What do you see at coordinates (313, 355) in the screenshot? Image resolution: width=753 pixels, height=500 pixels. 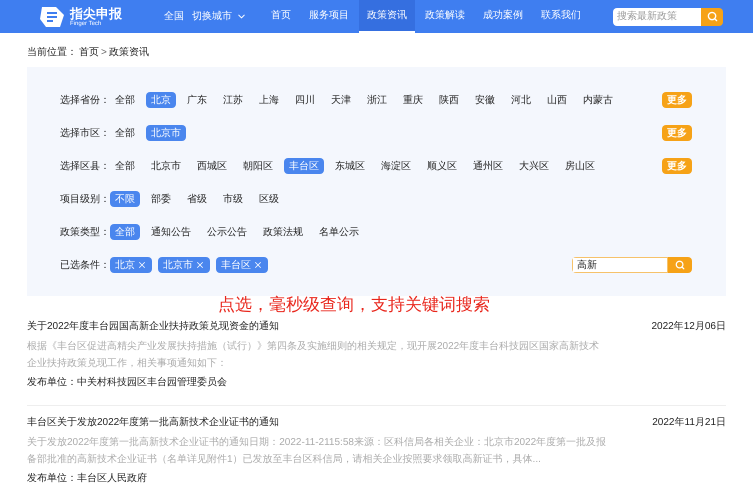 I see `article-summary: 根据《丰台区促进高精尖产业发展扶持措施（试行）》第四条及实施细则的相关规定，现开展2022年度丰台科技园区国家高新技术企业扶持政策兑现工作，相关事项通知如下：` at bounding box center [313, 355].